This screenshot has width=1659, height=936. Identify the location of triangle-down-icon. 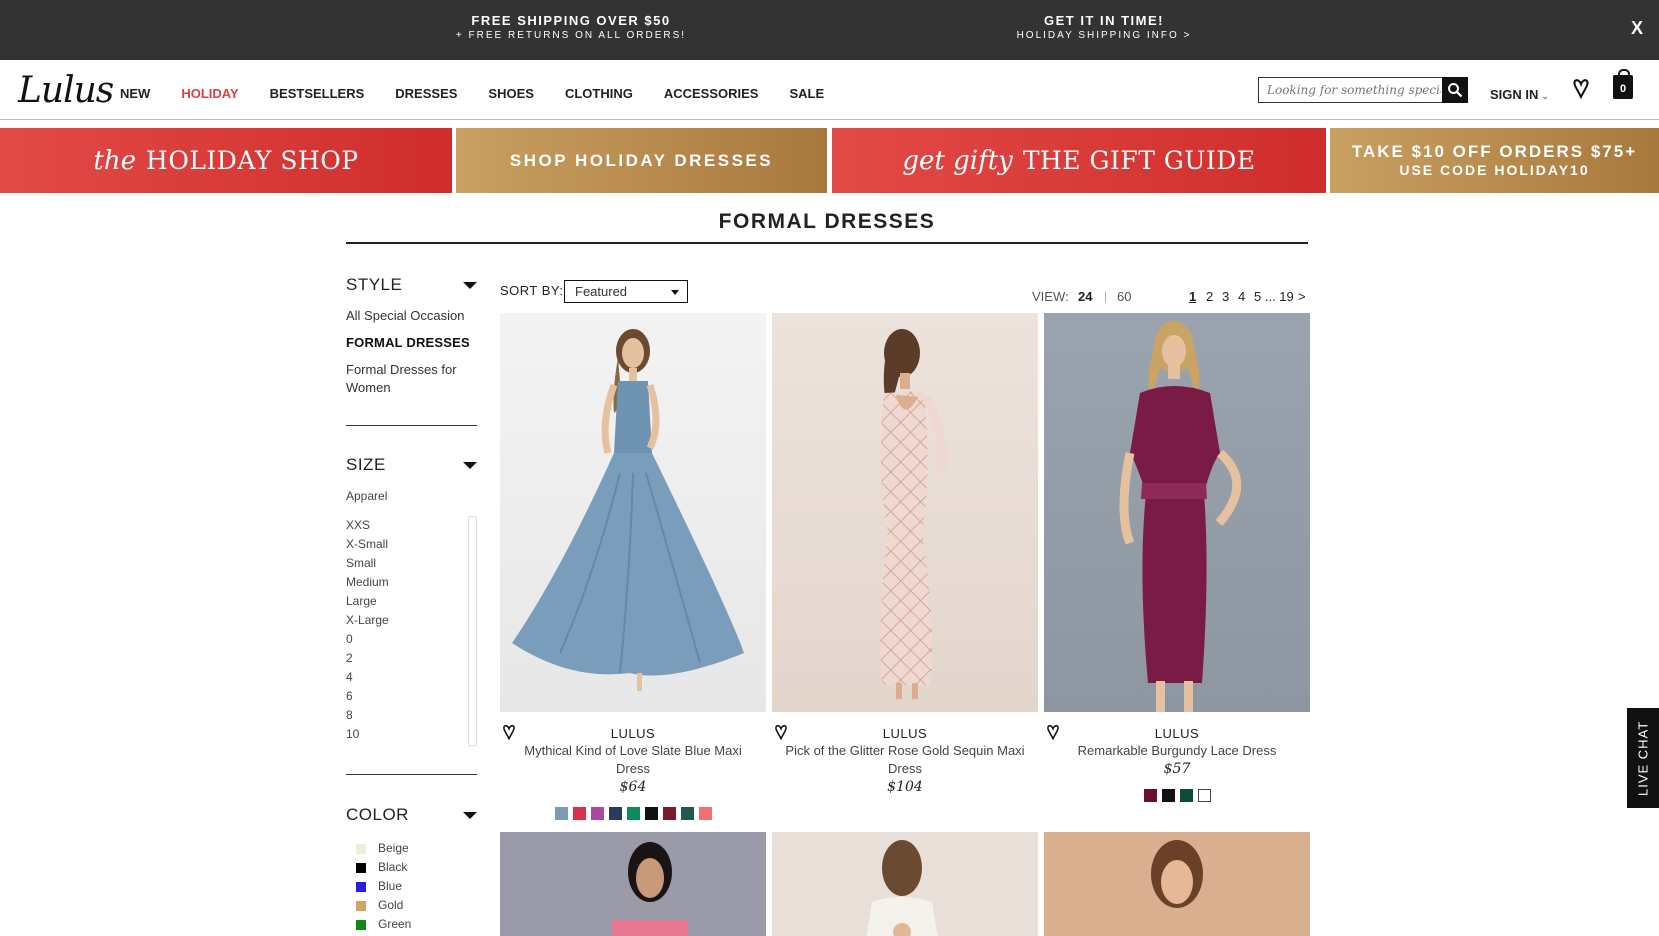
(470, 815).